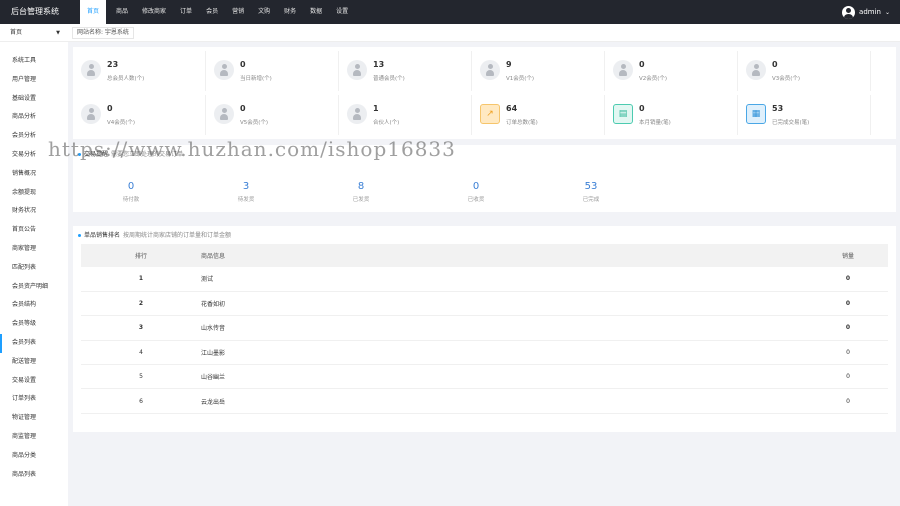  Describe the element at coordinates (264, 12) in the screenshot. I see `nav-purchase: 文购` at that location.